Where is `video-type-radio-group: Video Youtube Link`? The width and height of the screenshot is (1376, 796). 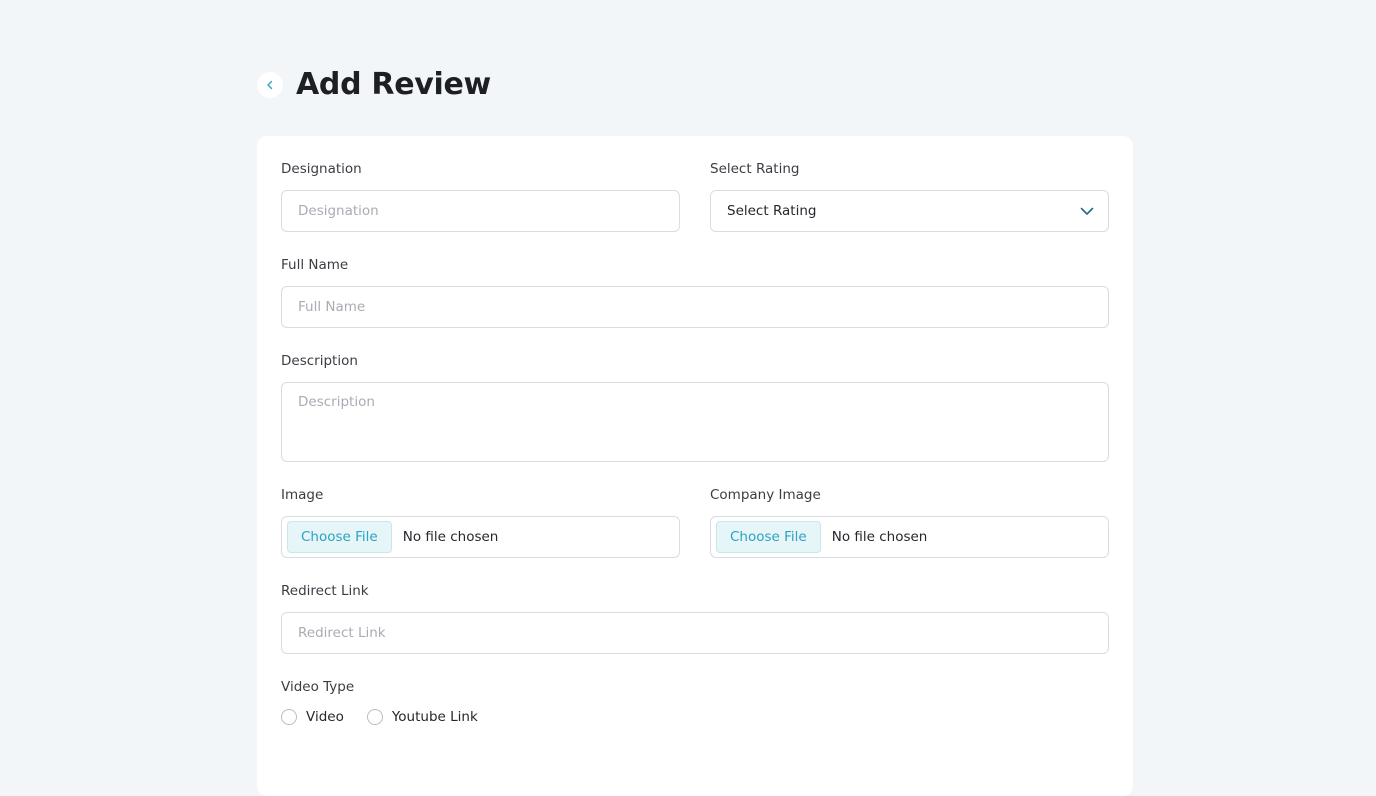
video-type-radio-group: Video Youtube Link is located at coordinates (391, 717).